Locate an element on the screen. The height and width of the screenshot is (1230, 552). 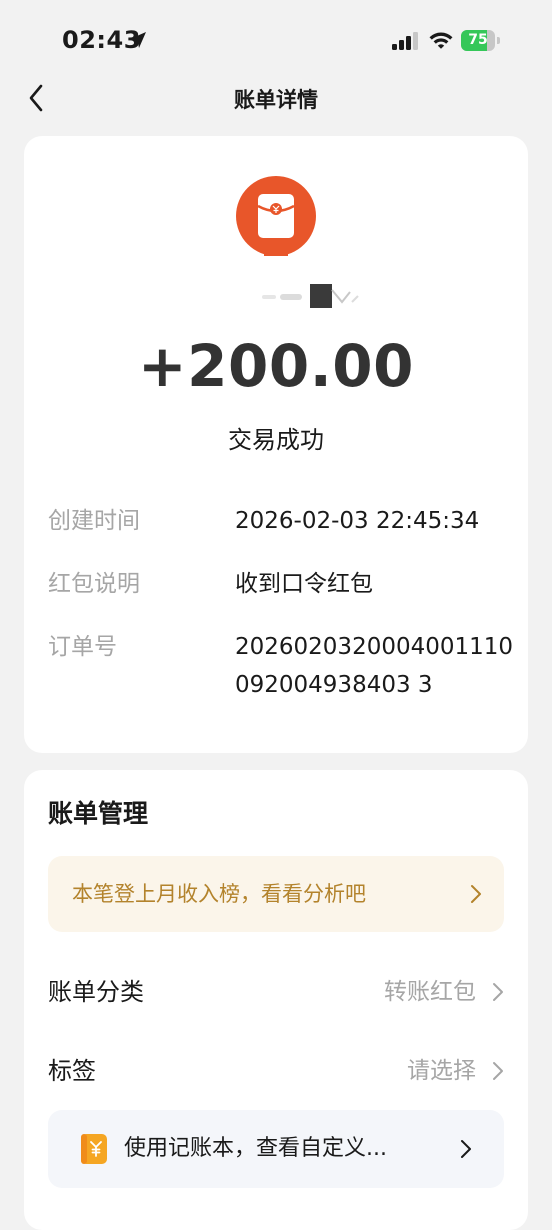
ledger-icon is located at coordinates (94, 1149).